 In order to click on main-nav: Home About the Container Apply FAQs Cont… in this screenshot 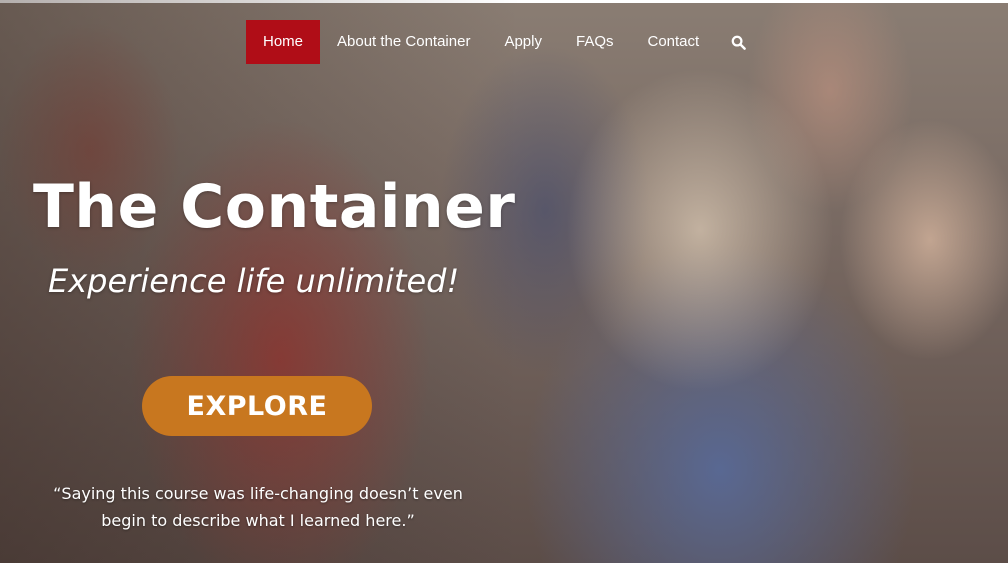, I will do `click(503, 42)`.